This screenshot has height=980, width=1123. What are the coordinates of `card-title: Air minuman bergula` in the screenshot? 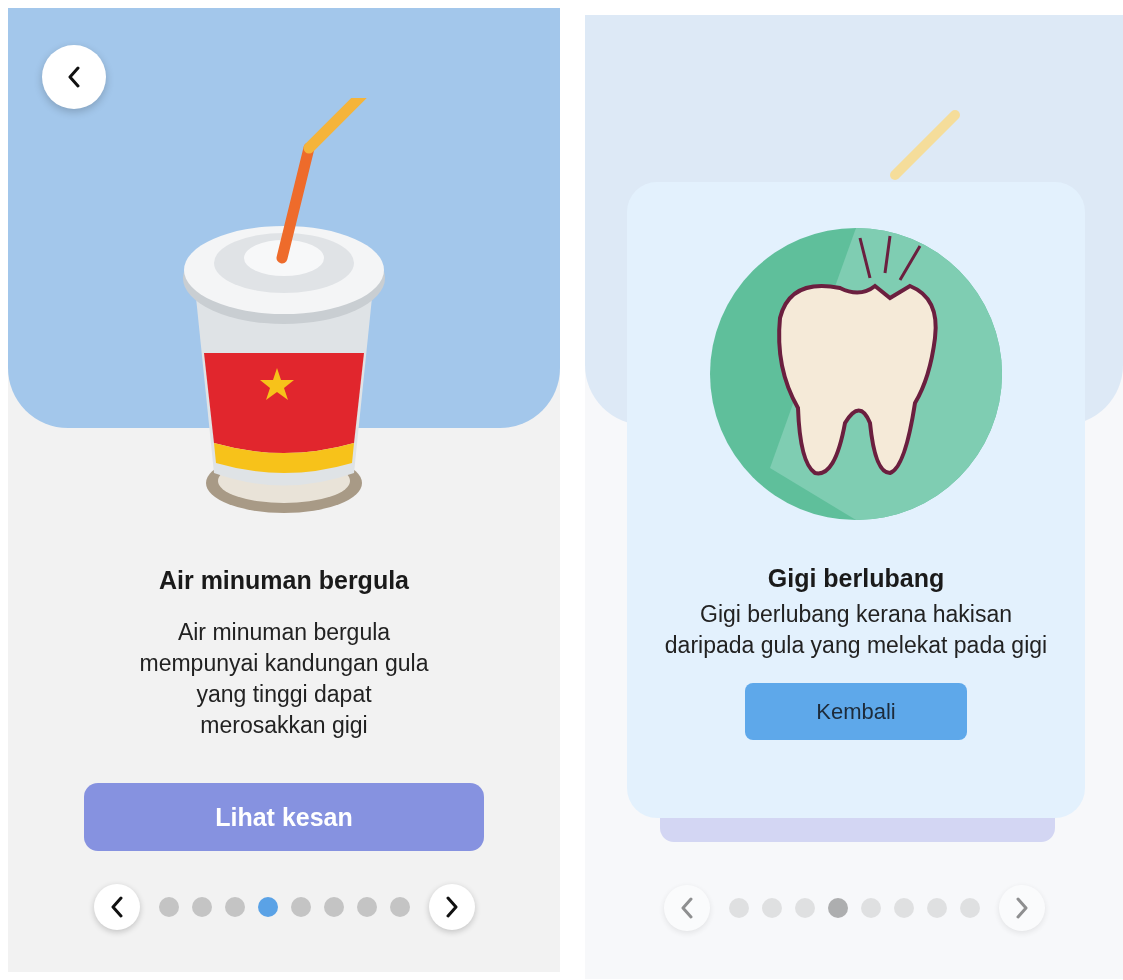 It's located at (283, 580).